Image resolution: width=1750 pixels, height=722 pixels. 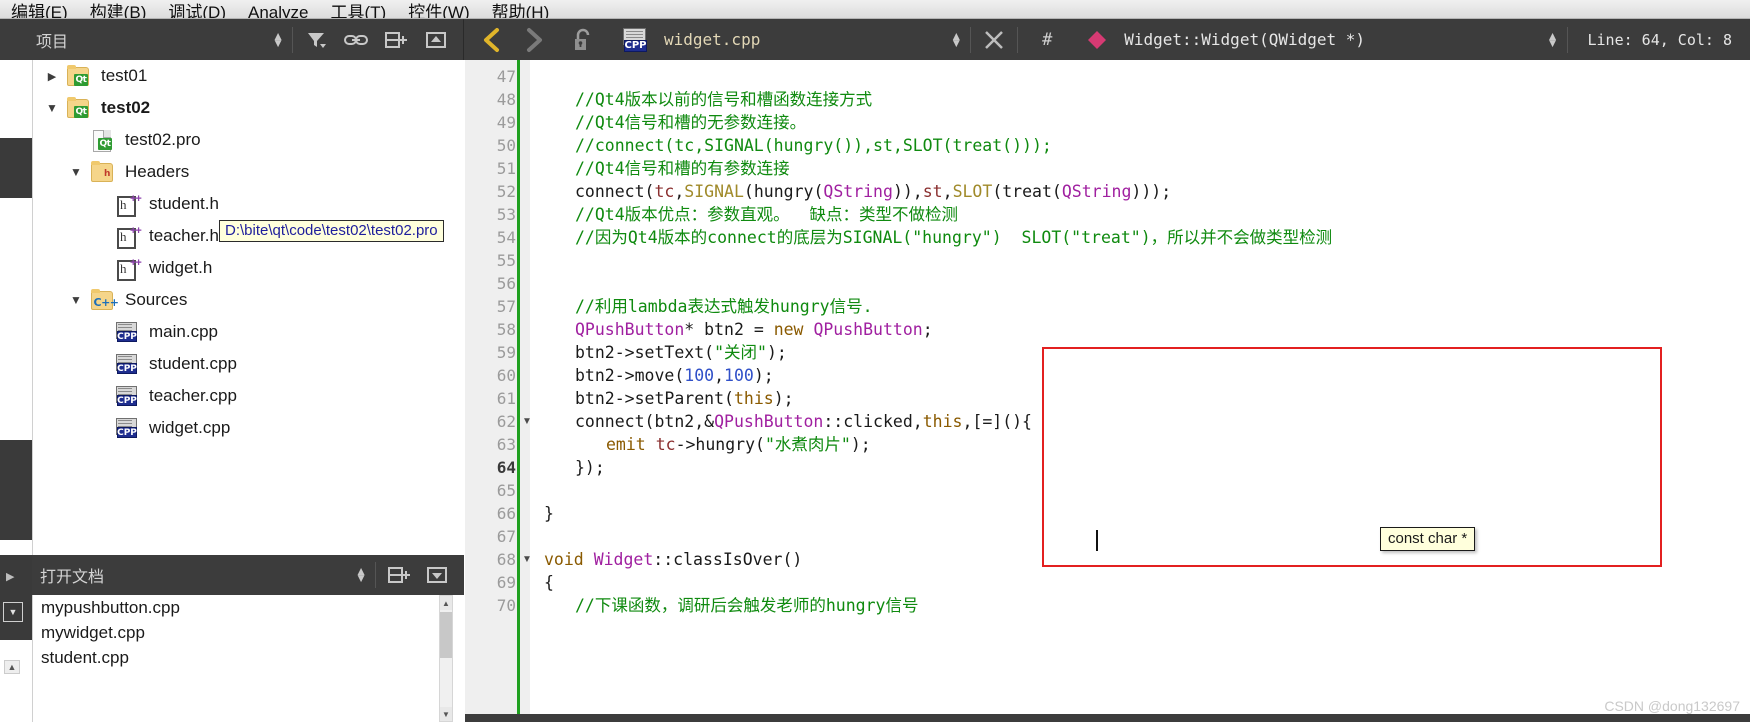 What do you see at coordinates (10, 576) in the screenshot?
I see `rail-expand-arrow-icon: ▶` at bounding box center [10, 576].